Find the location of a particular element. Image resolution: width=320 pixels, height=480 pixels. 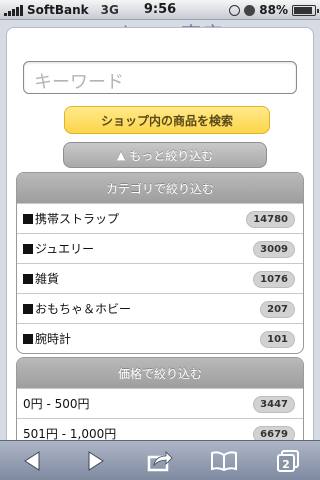

shop-search-button: ショップ内の商品を検索 is located at coordinates (167, 120).